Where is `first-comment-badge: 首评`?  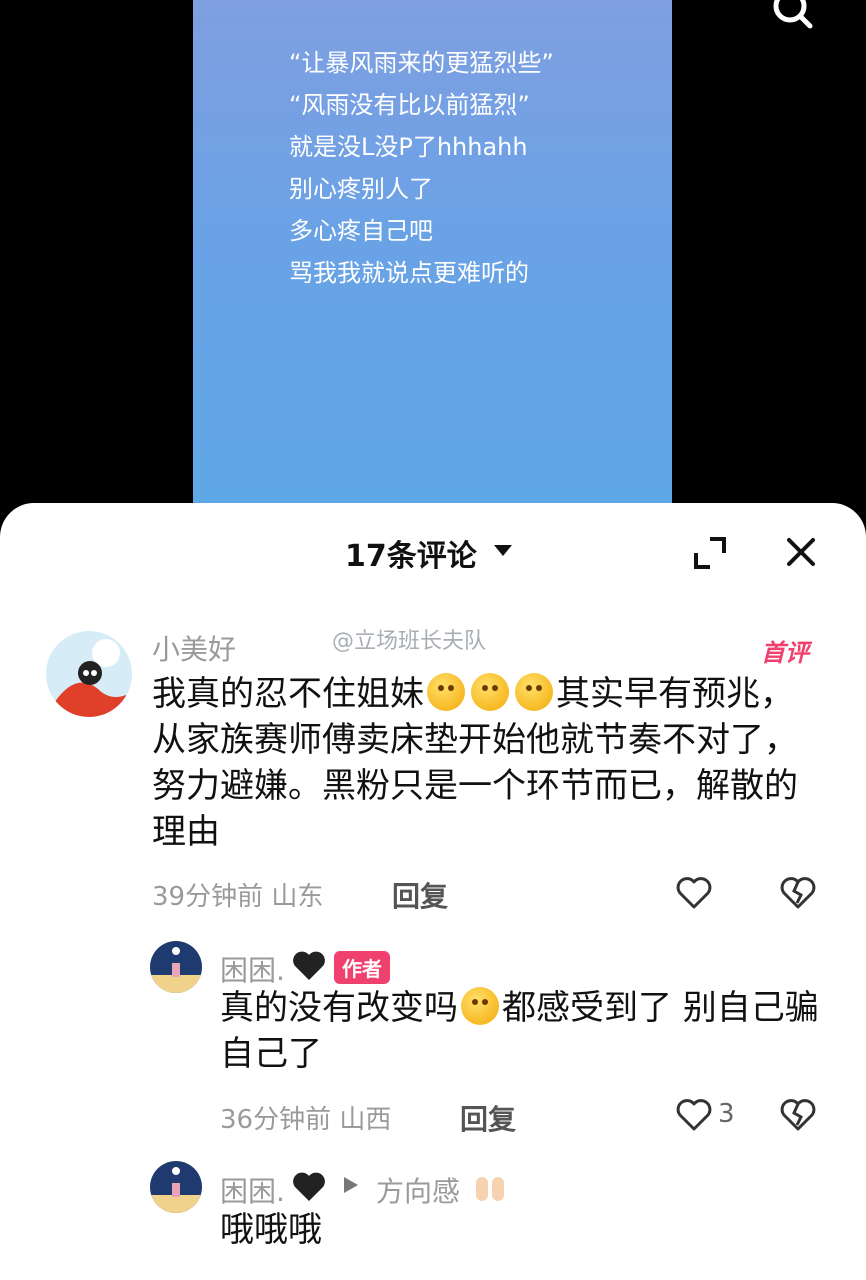 first-comment-badge: 首评 is located at coordinates (788, 649).